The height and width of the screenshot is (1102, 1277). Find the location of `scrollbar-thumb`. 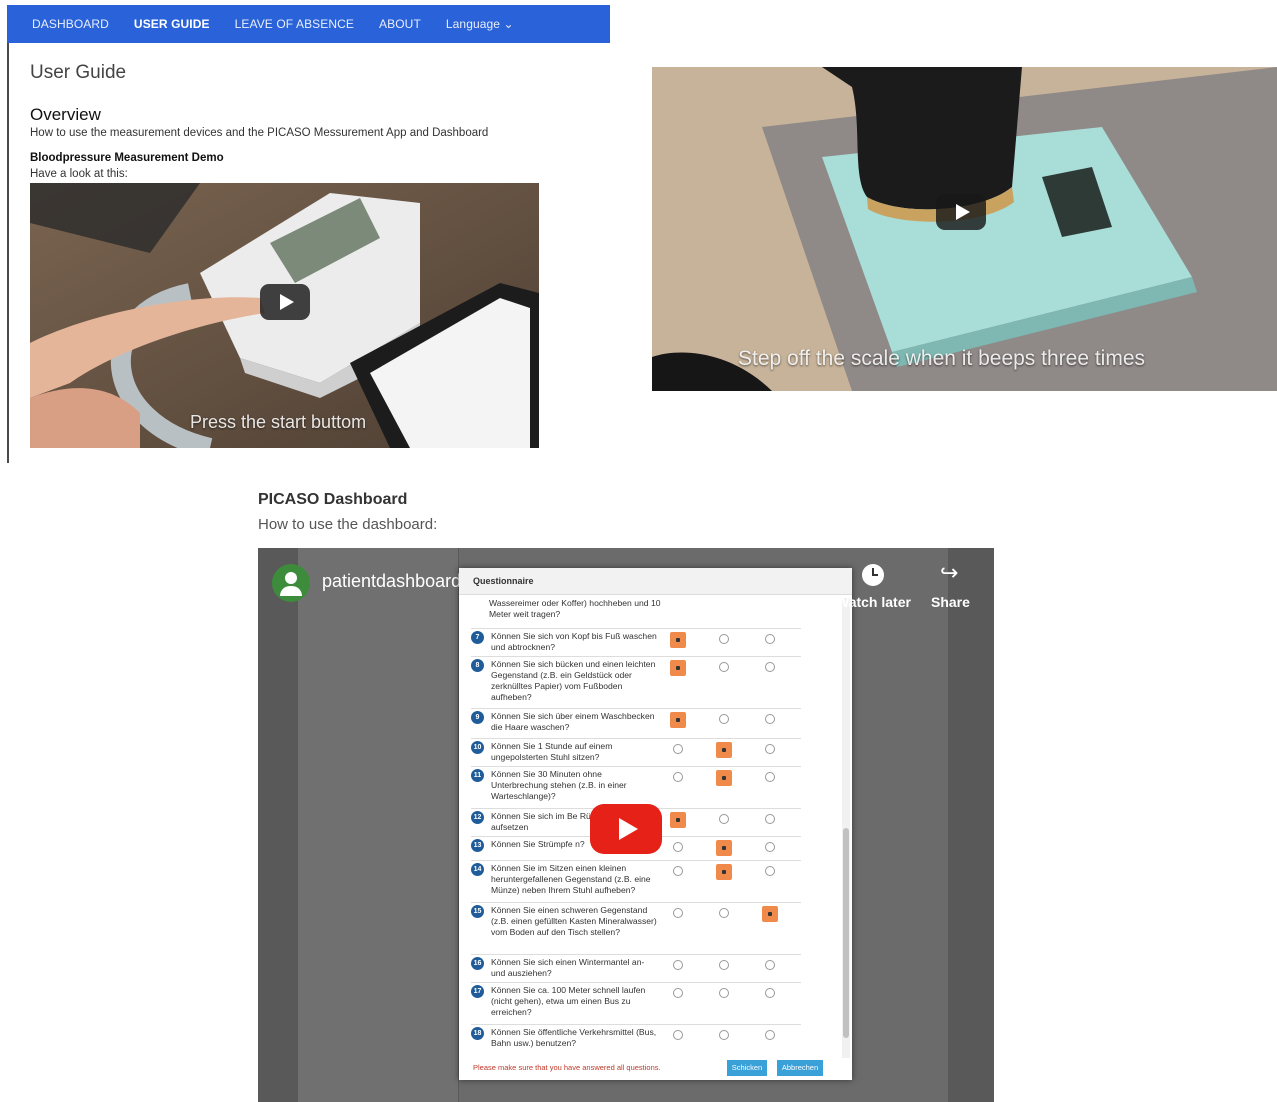

scrollbar-thumb is located at coordinates (846, 933).